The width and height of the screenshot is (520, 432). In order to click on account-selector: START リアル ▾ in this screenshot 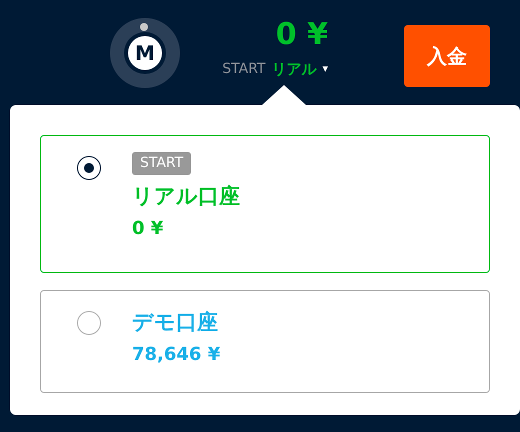, I will do `click(275, 69)`.